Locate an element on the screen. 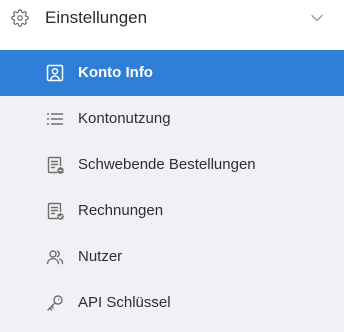 The width and height of the screenshot is (344, 332). pending-document-icon is located at coordinates (55, 165).